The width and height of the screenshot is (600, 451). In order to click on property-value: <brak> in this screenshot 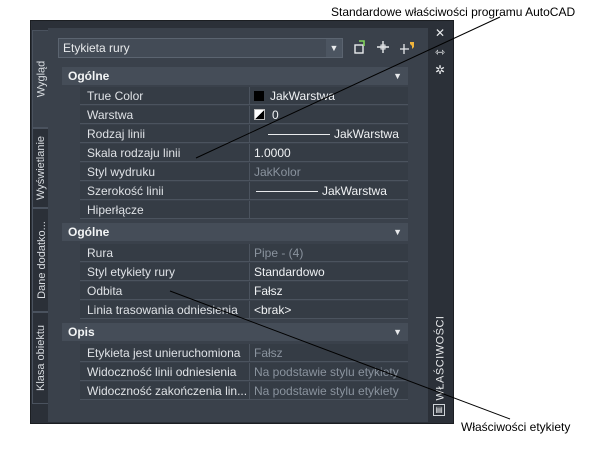, I will do `click(329, 310)`.